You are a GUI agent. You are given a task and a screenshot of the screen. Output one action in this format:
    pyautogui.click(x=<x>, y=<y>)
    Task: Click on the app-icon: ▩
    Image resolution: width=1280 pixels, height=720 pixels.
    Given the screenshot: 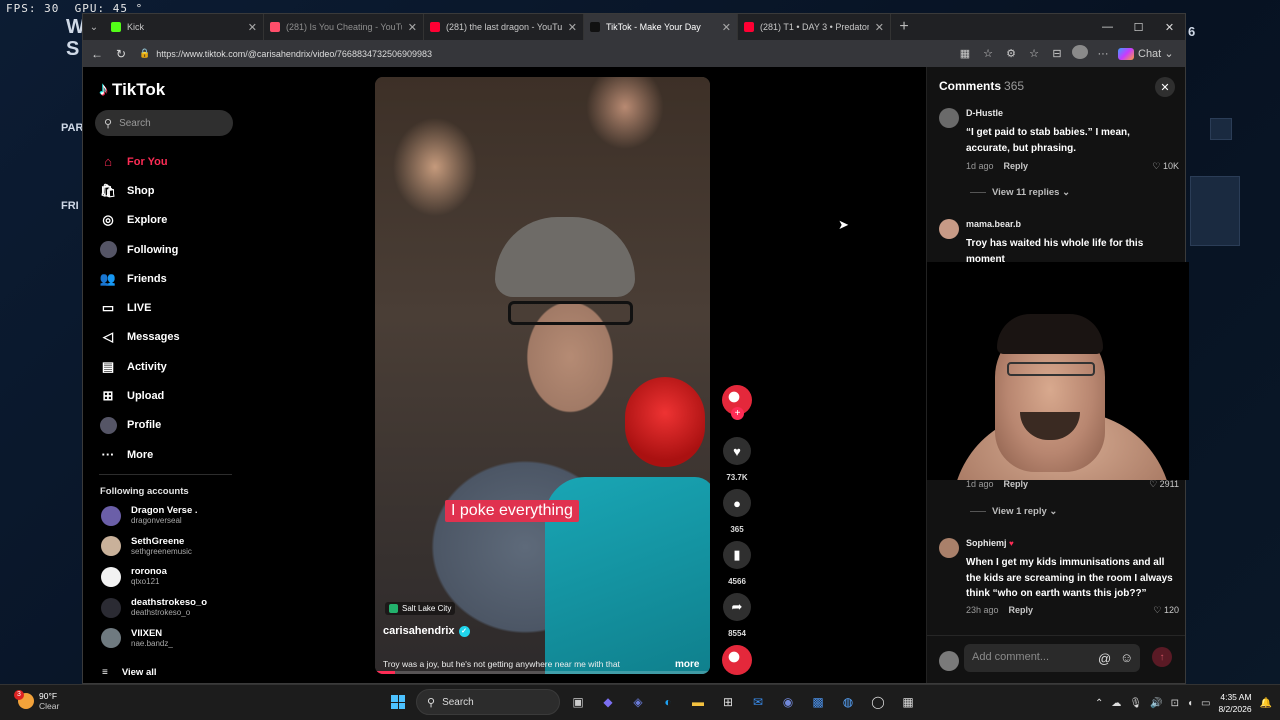 What is the action you would take?
    pyautogui.click(x=818, y=702)
    